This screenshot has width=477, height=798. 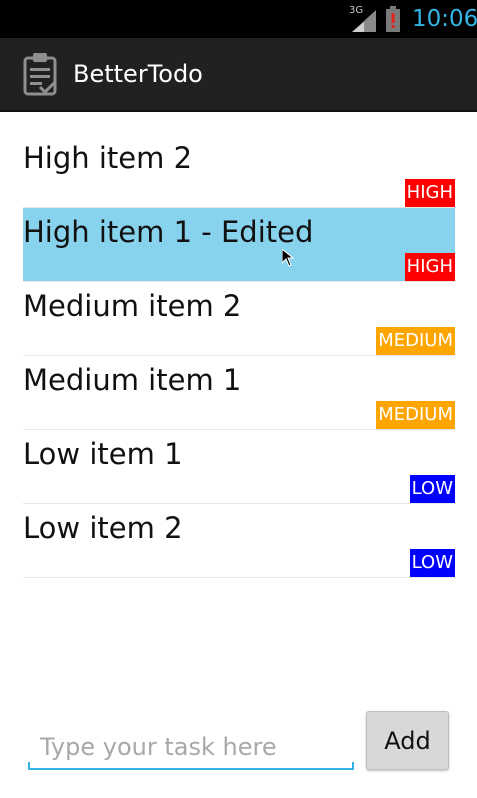 I want to click on add-button: Add, so click(x=407, y=740).